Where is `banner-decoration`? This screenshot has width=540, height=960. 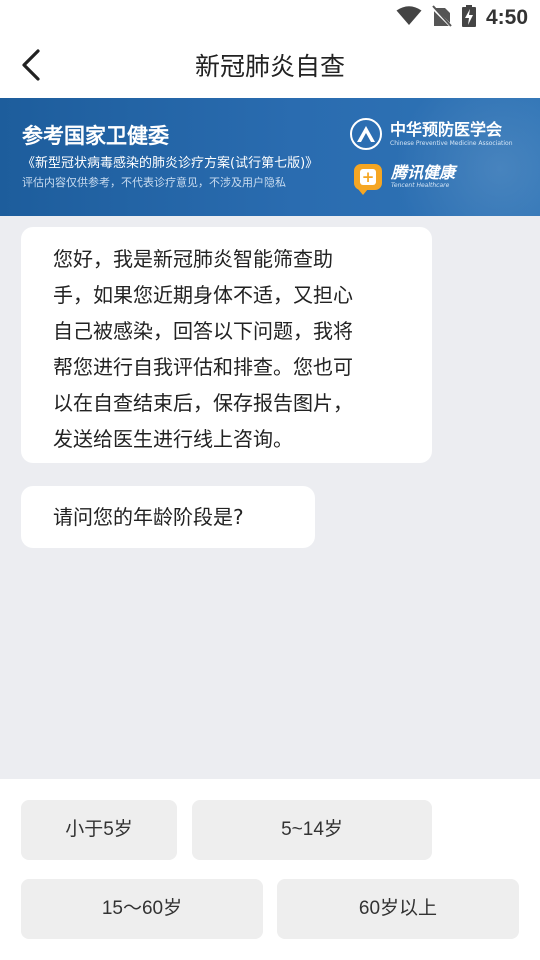 banner-decoration is located at coordinates (440, 157).